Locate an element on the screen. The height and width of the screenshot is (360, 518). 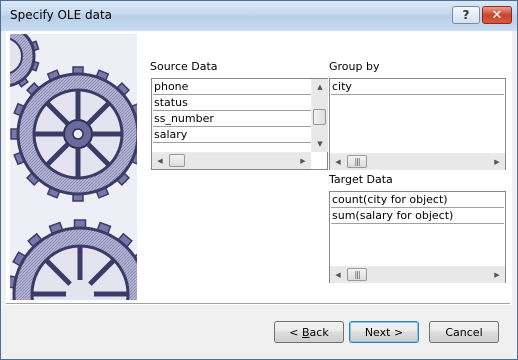
scroll-up-icon: ▲ is located at coordinates (320, 87).